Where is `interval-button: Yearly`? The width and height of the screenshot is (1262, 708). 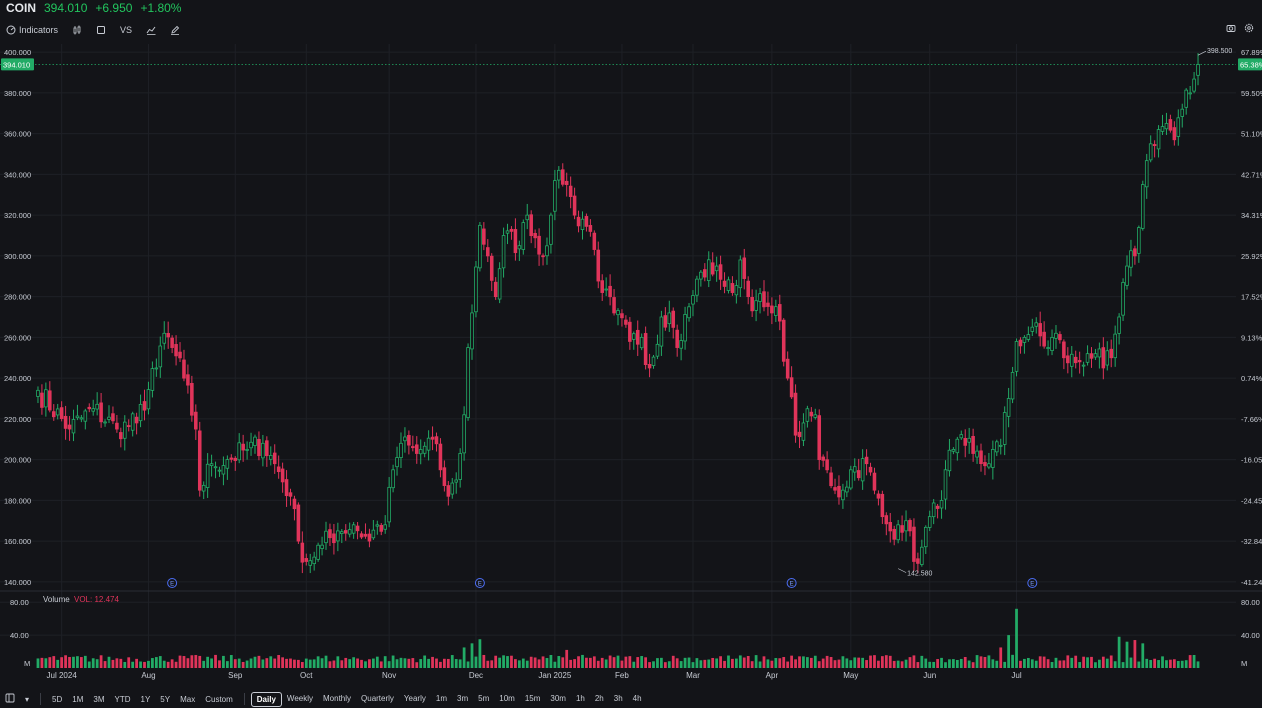 interval-button: Yearly is located at coordinates (415, 699).